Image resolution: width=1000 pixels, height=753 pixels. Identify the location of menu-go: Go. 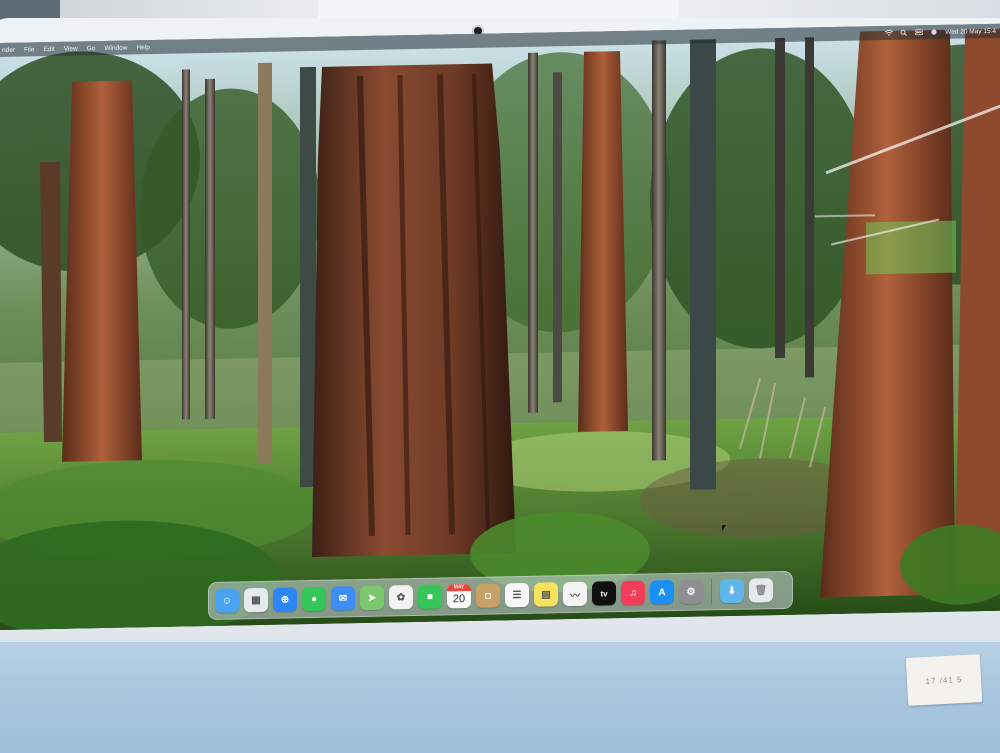
(91, 48).